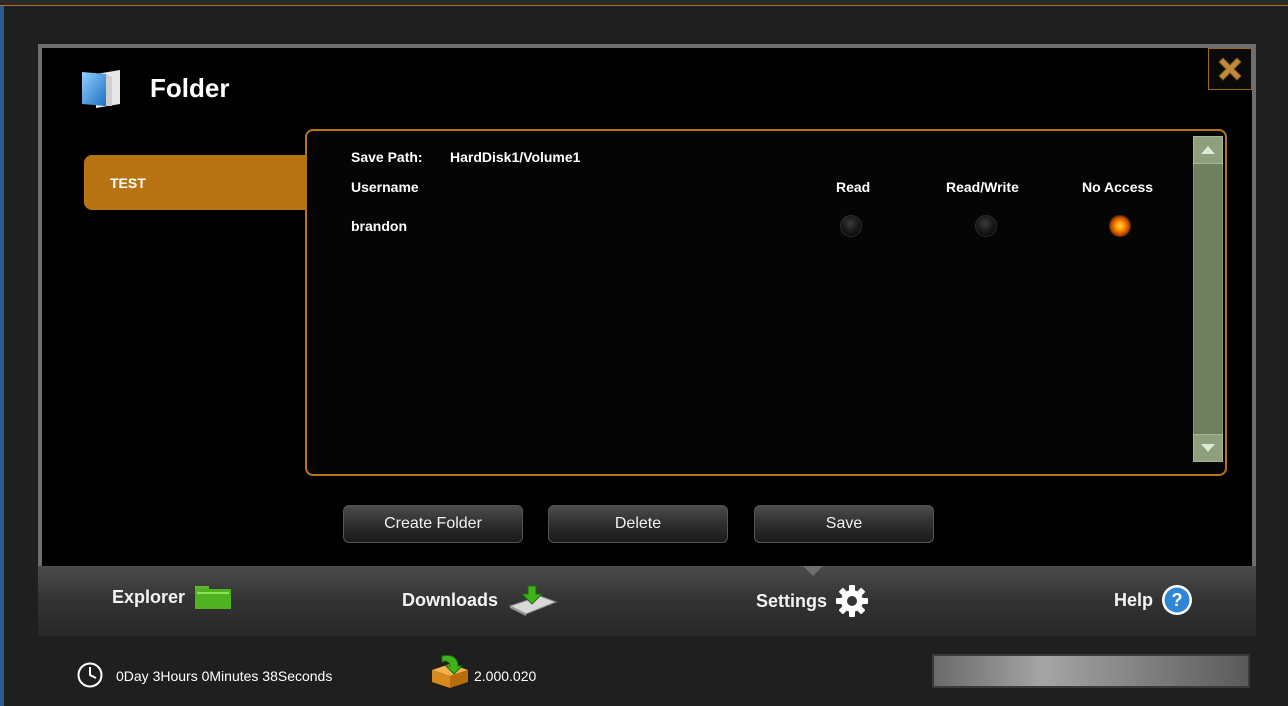 Image resolution: width=1288 pixels, height=706 pixels. Describe the element at coordinates (505, 676) in the screenshot. I see `download-count-text: 2.000.020` at that location.